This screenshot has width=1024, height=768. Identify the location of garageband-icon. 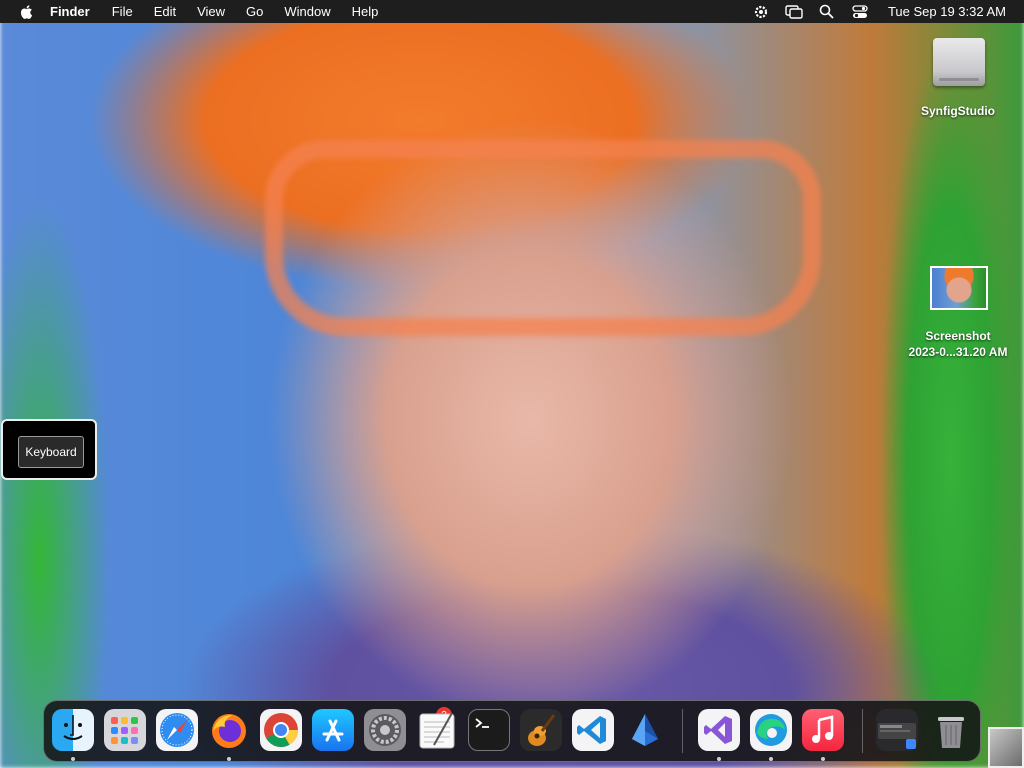
(541, 730).